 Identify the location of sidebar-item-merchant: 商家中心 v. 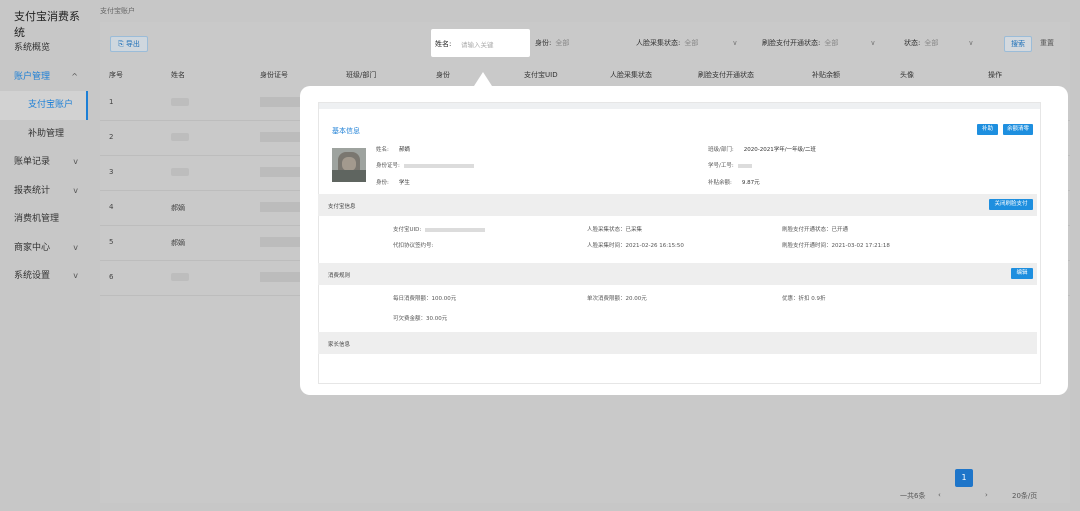
(44, 248).